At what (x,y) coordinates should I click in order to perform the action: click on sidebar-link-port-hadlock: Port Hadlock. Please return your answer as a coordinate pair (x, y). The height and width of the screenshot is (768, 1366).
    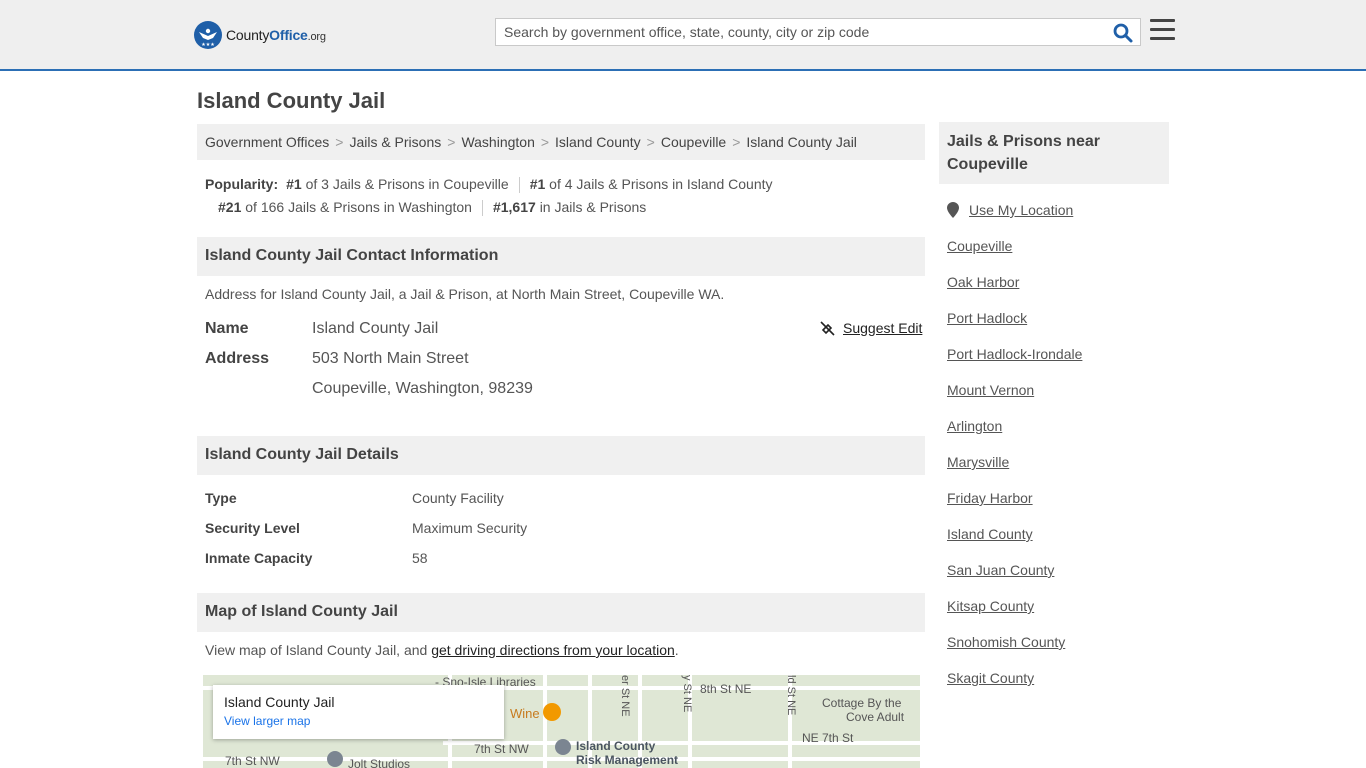
    Looking at the image, I should click on (987, 318).